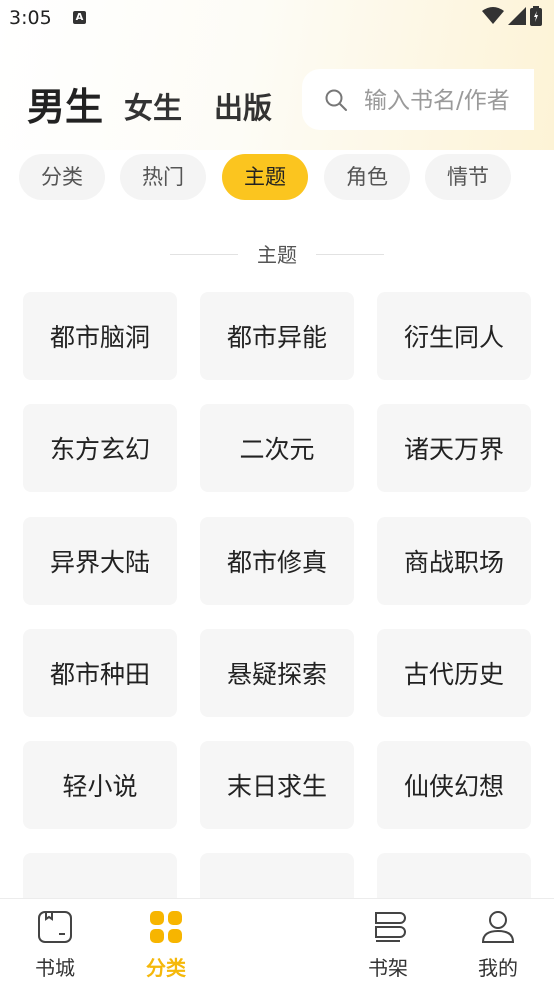 The width and height of the screenshot is (554, 985). What do you see at coordinates (55, 968) in the screenshot?
I see `nav-bookstore-label: 书城` at bounding box center [55, 968].